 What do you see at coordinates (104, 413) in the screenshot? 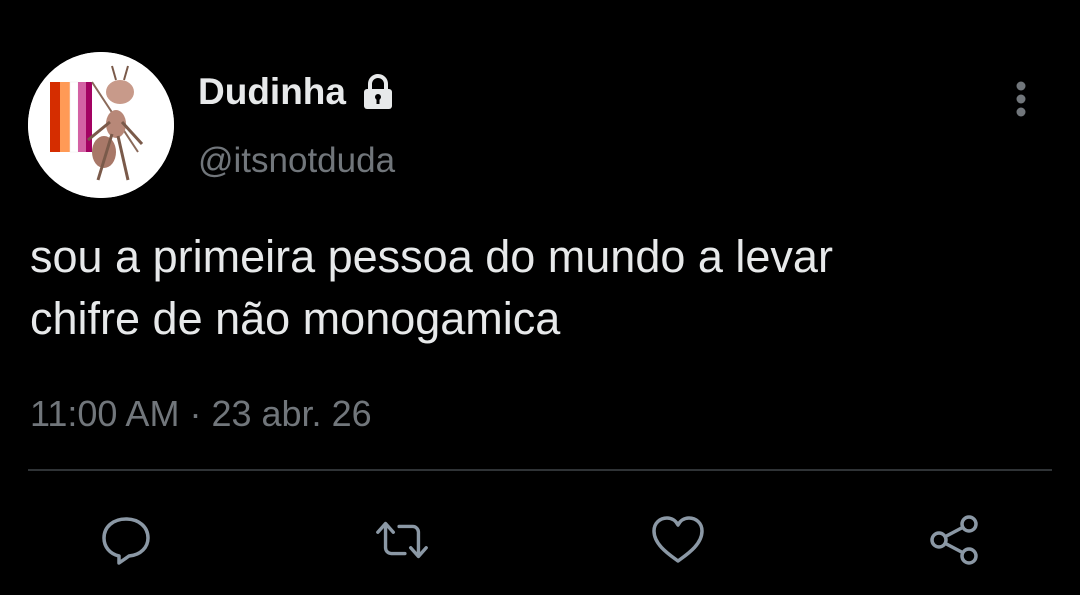
I see `tweet-time: 11:00 AM` at bounding box center [104, 413].